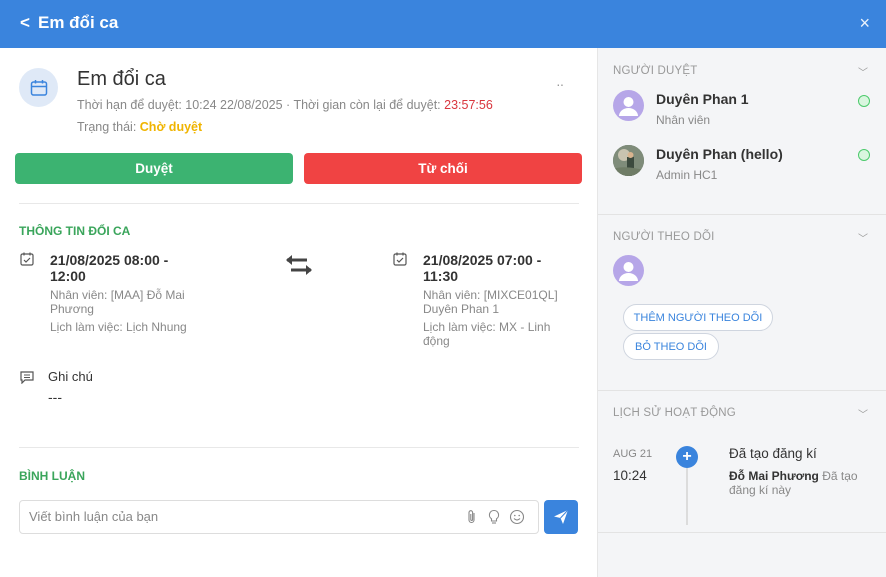 The width and height of the screenshot is (886, 577). I want to click on to-shift-schedule-line2: động, so click(436, 341).